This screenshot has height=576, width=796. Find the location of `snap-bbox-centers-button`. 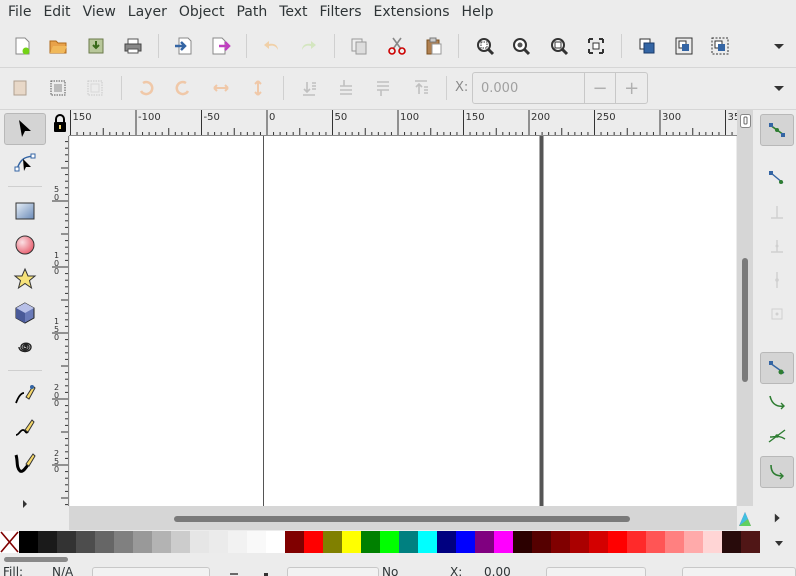

snap-bbox-centers-button is located at coordinates (777, 314).